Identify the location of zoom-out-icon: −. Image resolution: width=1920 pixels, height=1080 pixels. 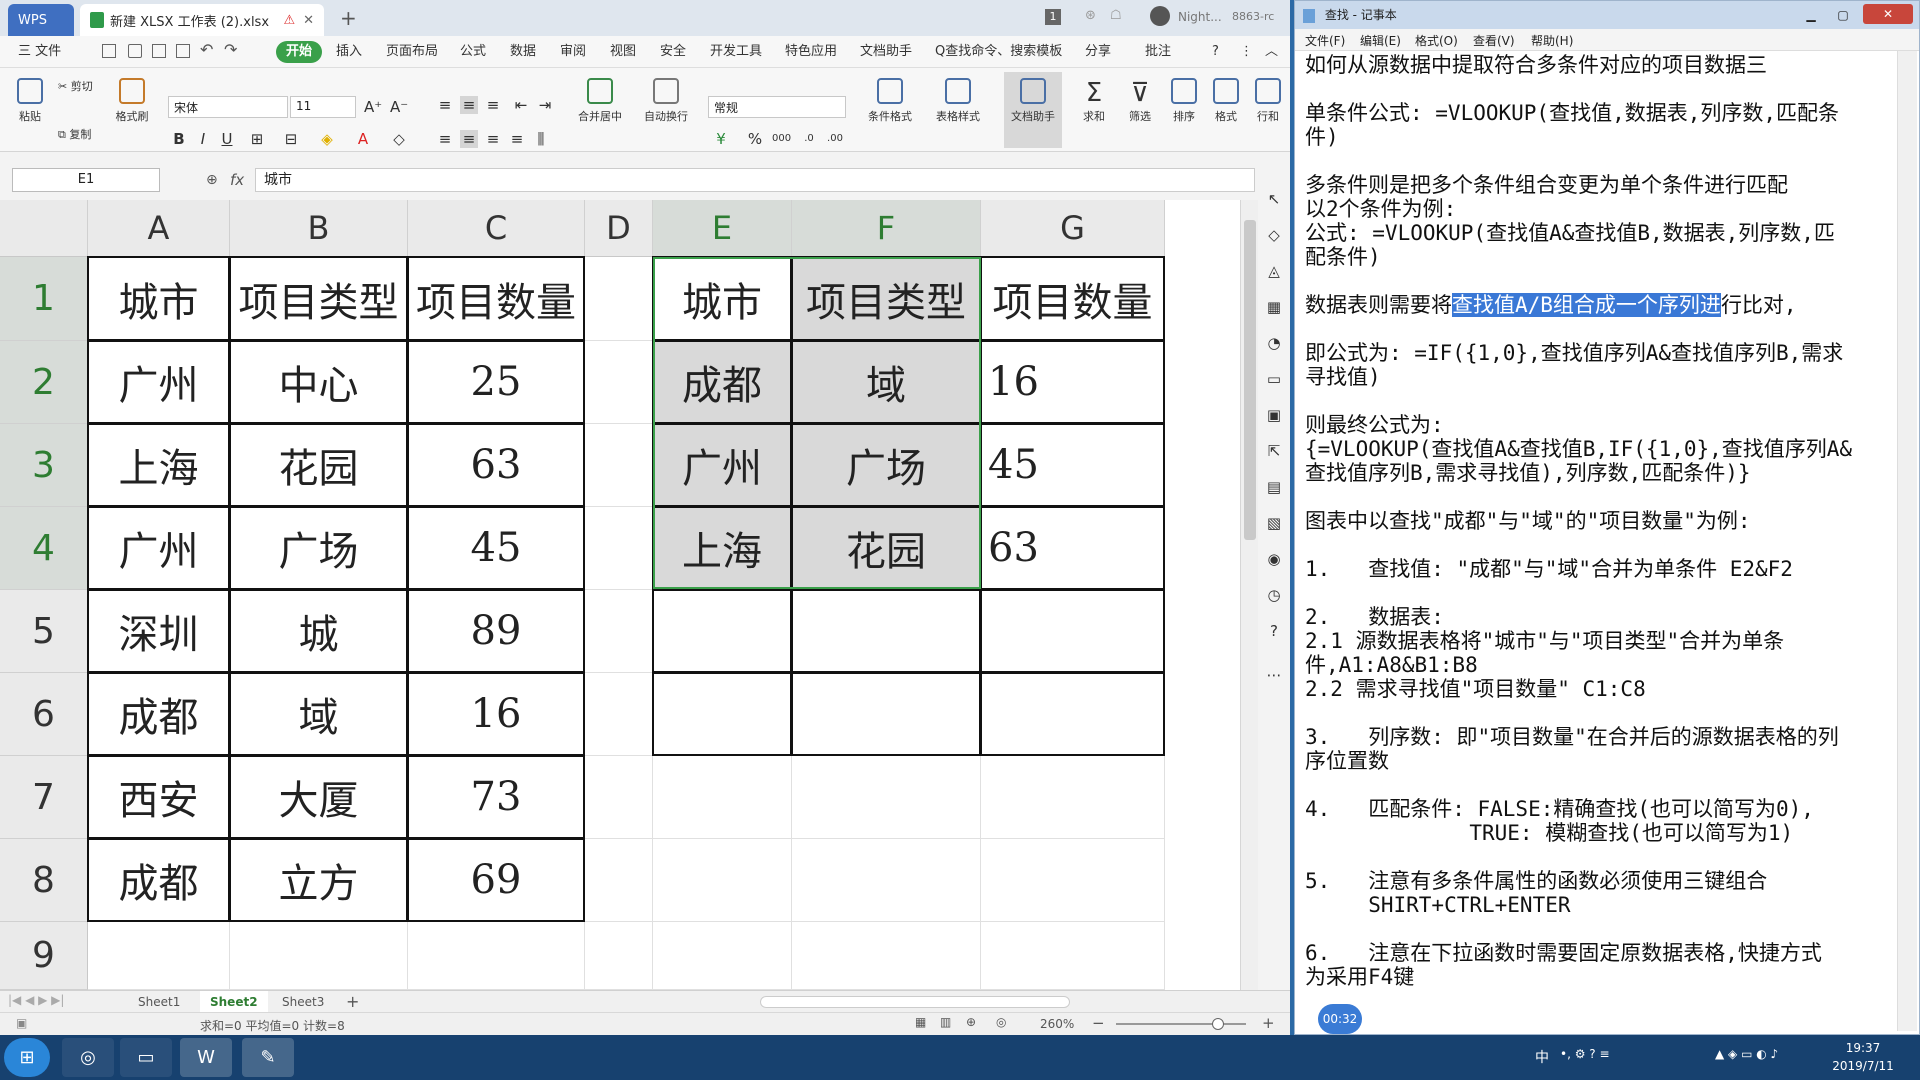
(1098, 1023).